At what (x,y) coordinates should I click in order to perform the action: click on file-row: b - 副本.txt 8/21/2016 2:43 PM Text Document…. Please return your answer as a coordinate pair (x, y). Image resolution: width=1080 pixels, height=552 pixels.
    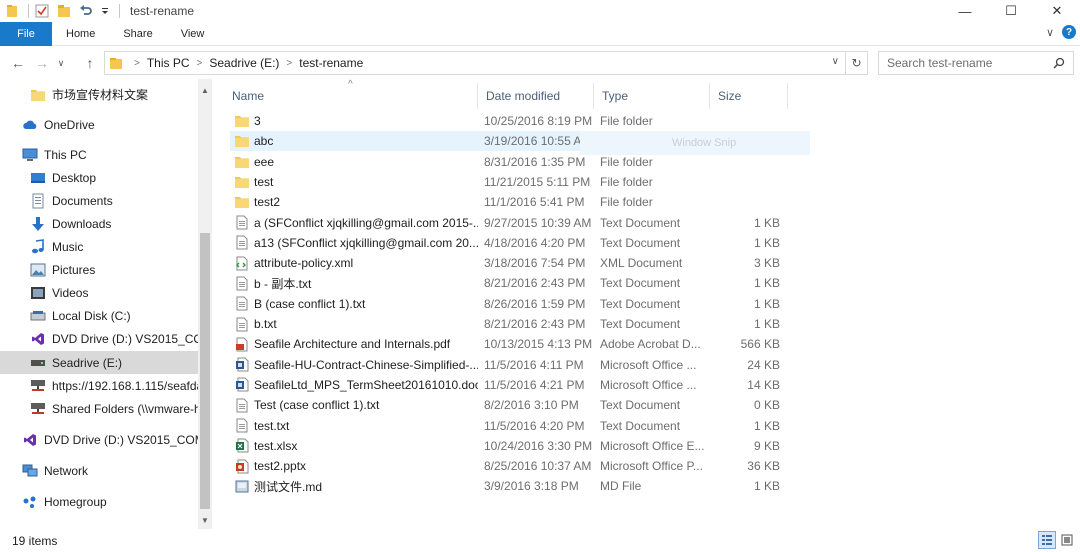
    Looking at the image, I should click on (511, 283).